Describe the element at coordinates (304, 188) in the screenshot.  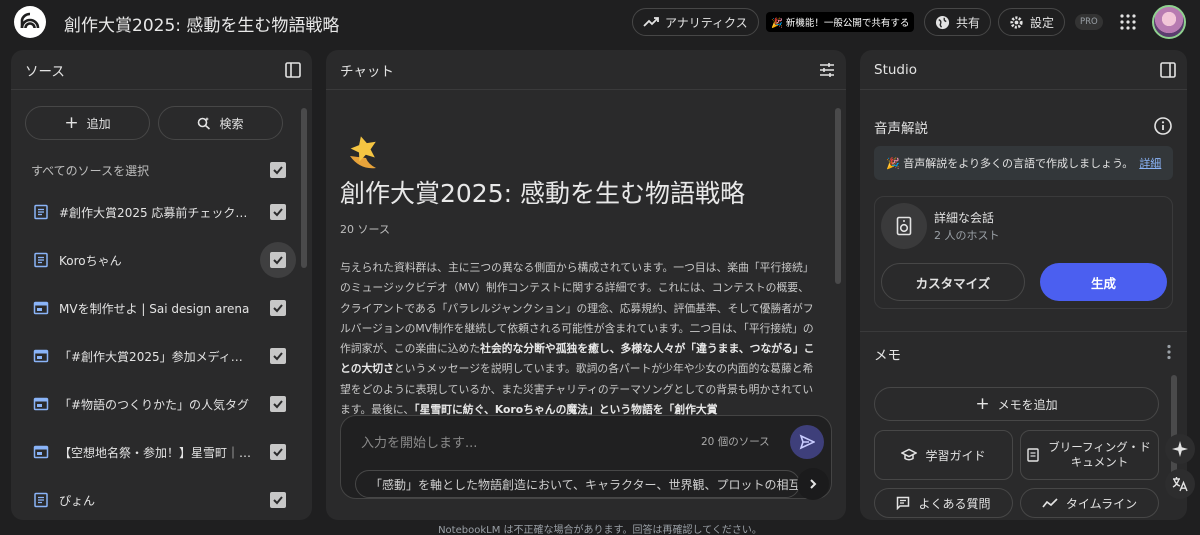
I see `sources-scrollbar` at that location.